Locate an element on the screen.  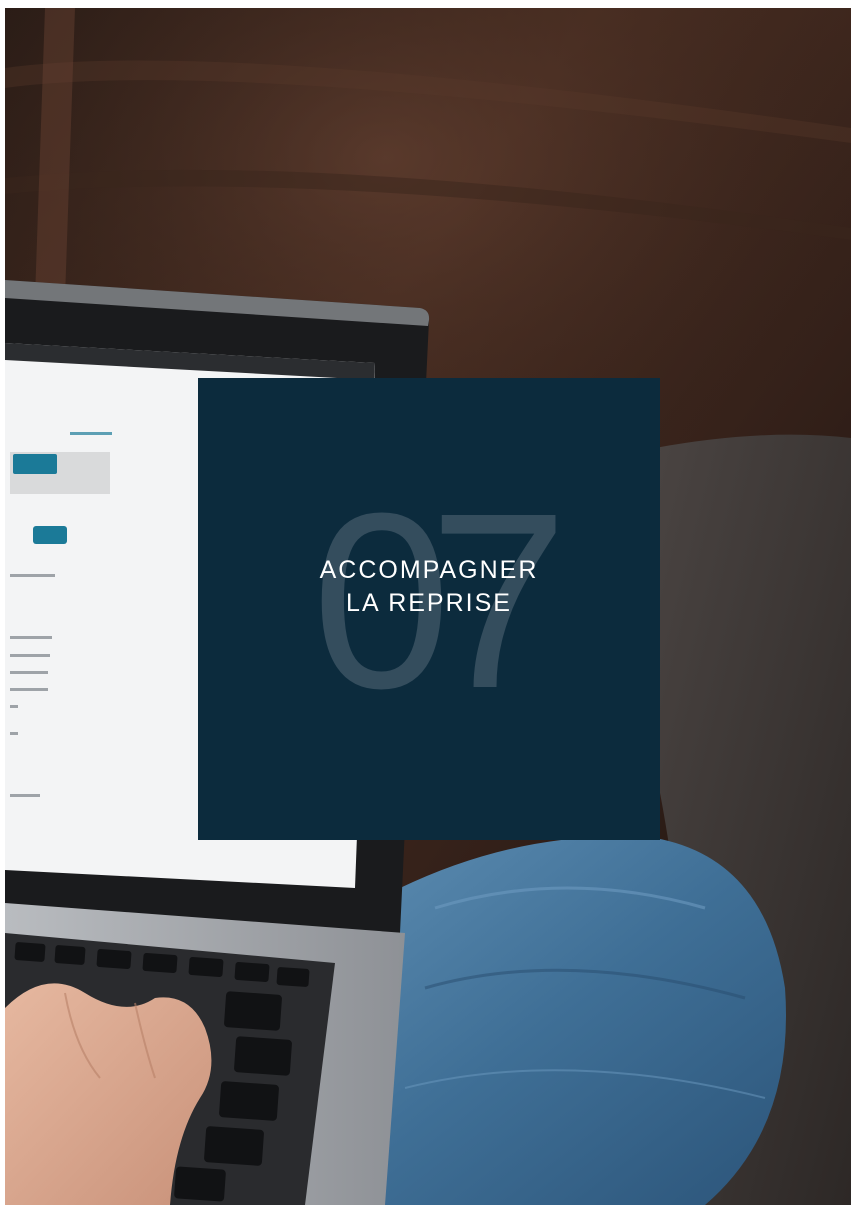
chapter-title-line-1: ACCOMPAGNER is located at coordinates (429, 570).